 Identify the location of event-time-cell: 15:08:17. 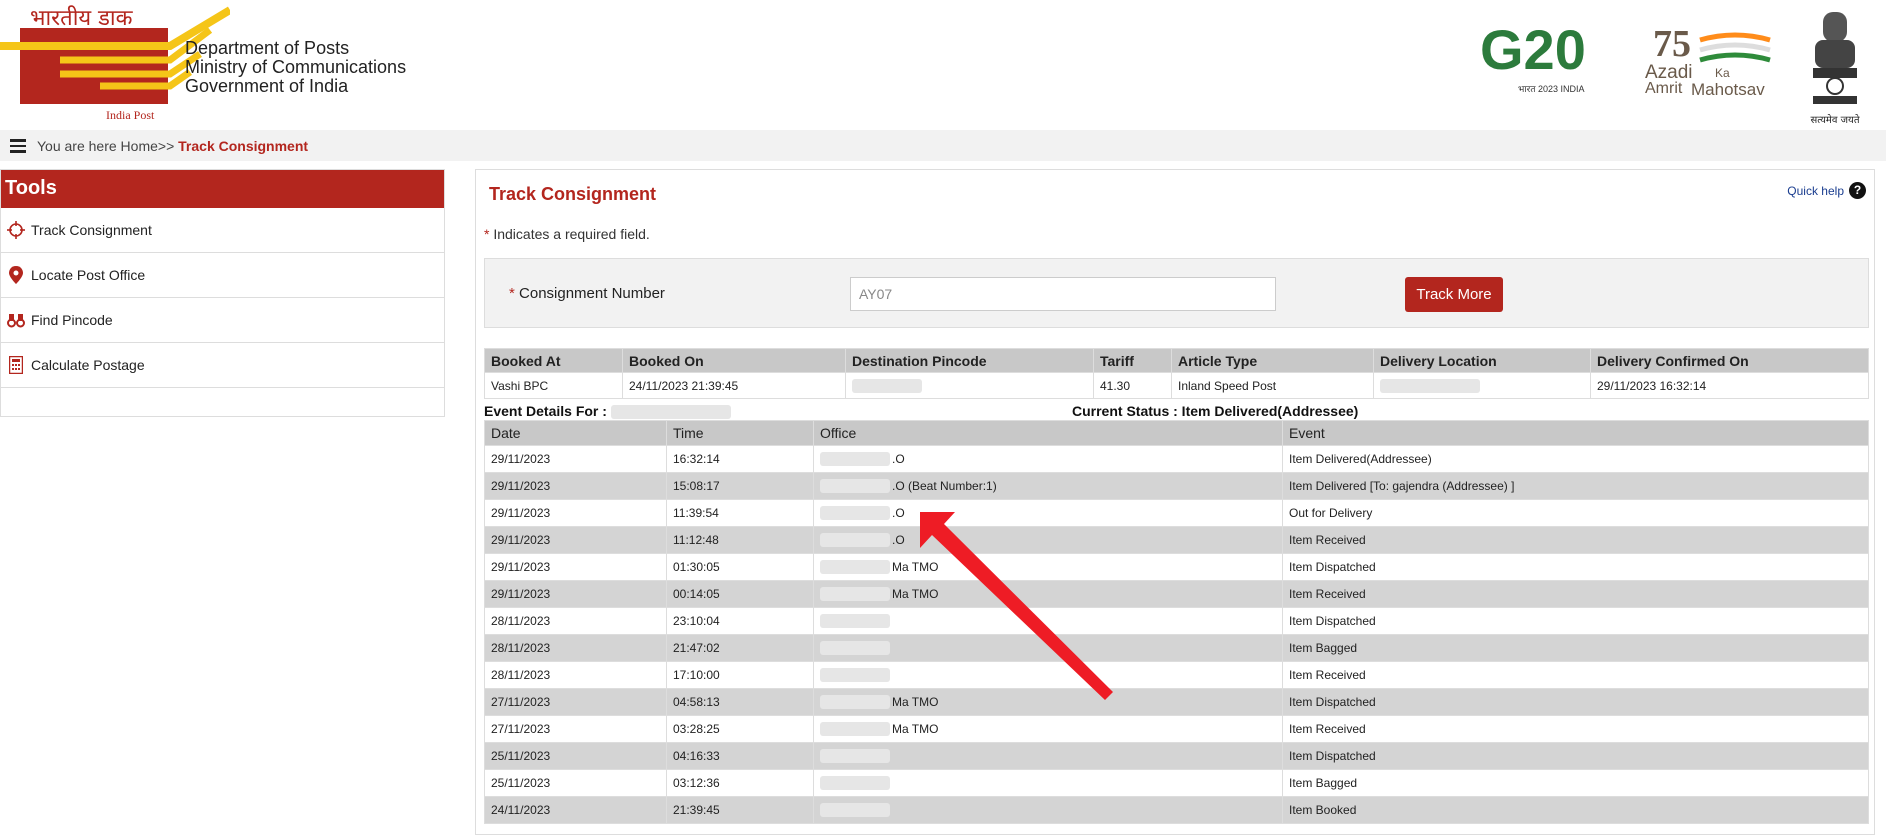
(740, 486).